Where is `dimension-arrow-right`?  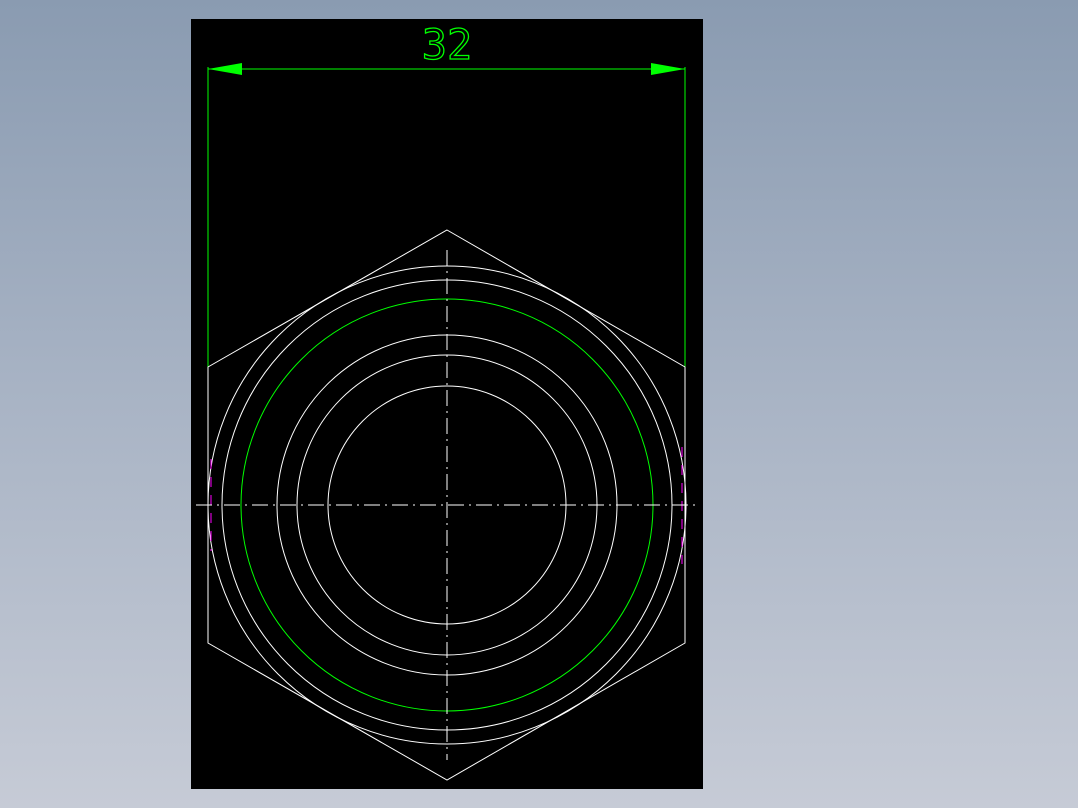 dimension-arrow-right is located at coordinates (668, 69).